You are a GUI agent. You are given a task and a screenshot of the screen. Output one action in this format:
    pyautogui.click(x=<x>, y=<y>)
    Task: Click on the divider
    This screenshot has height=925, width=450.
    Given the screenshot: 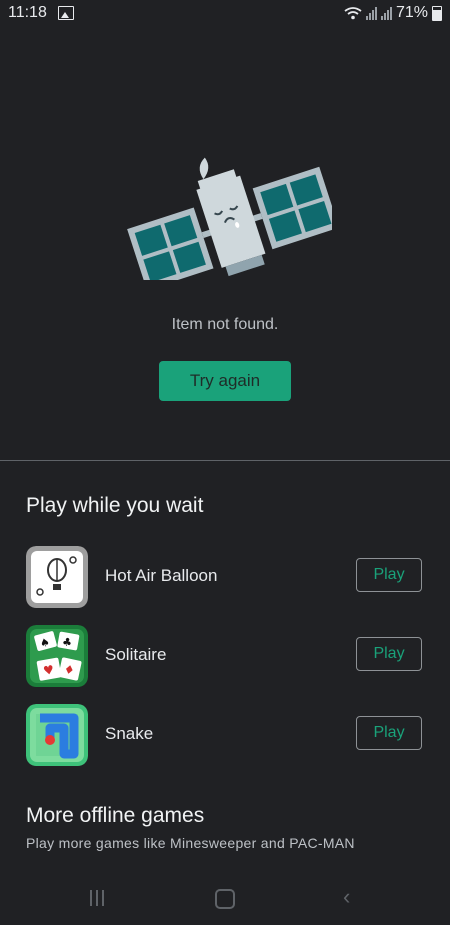 What is the action you would take?
    pyautogui.click(x=225, y=460)
    